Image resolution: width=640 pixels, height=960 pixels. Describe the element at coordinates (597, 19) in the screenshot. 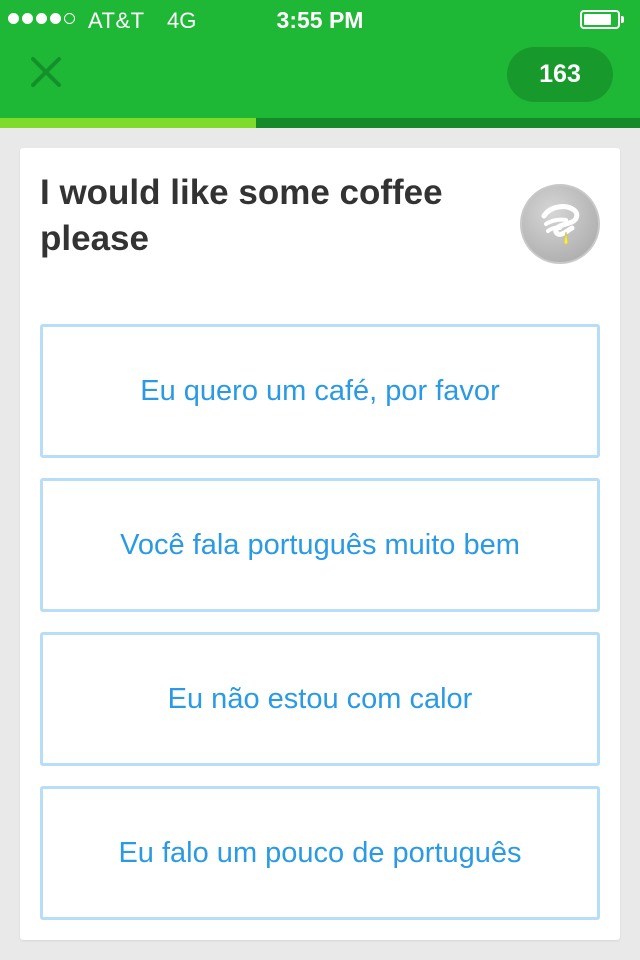

I see `battery-level` at that location.